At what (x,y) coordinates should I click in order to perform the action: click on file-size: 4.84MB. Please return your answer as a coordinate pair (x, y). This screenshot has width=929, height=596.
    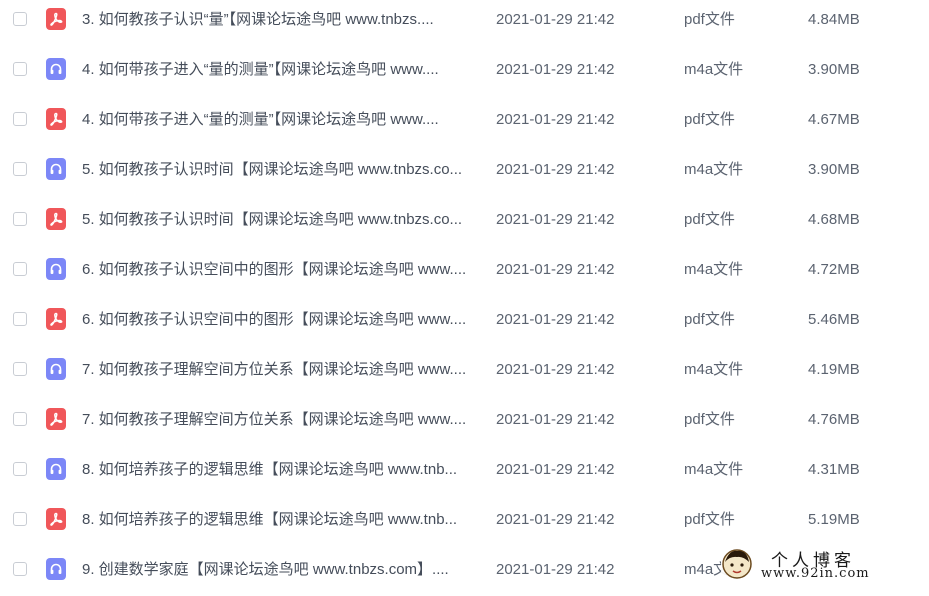
    Looking at the image, I should click on (834, 19).